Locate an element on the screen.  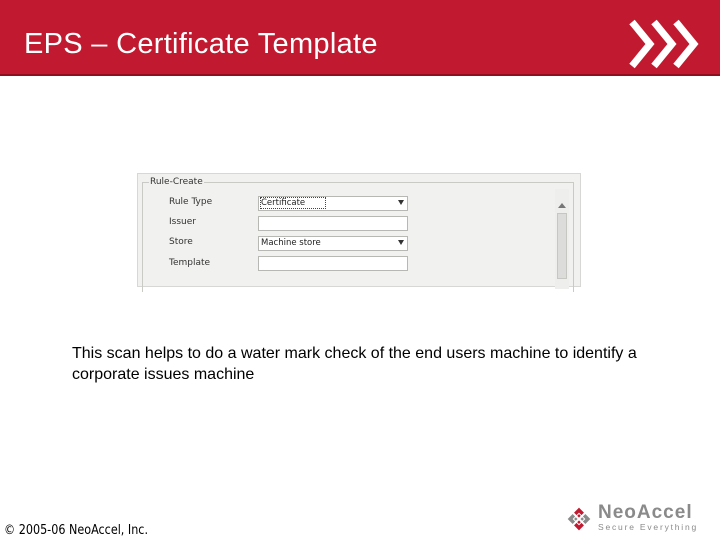
rule-type-label: Rule Type is located at coordinates (191, 202).